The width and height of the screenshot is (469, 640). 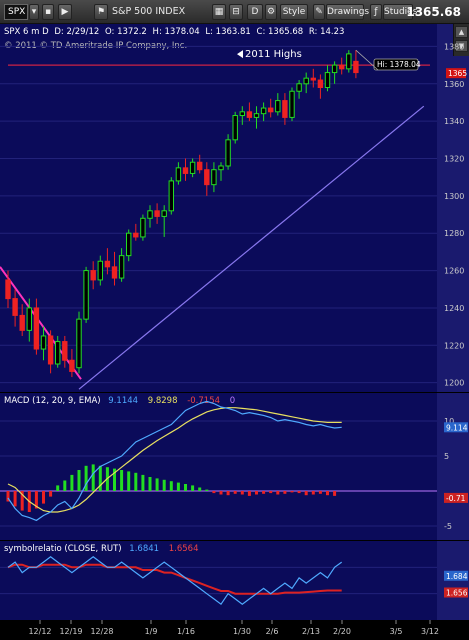 I want to click on macd-signal-line, so click(x=174, y=460).